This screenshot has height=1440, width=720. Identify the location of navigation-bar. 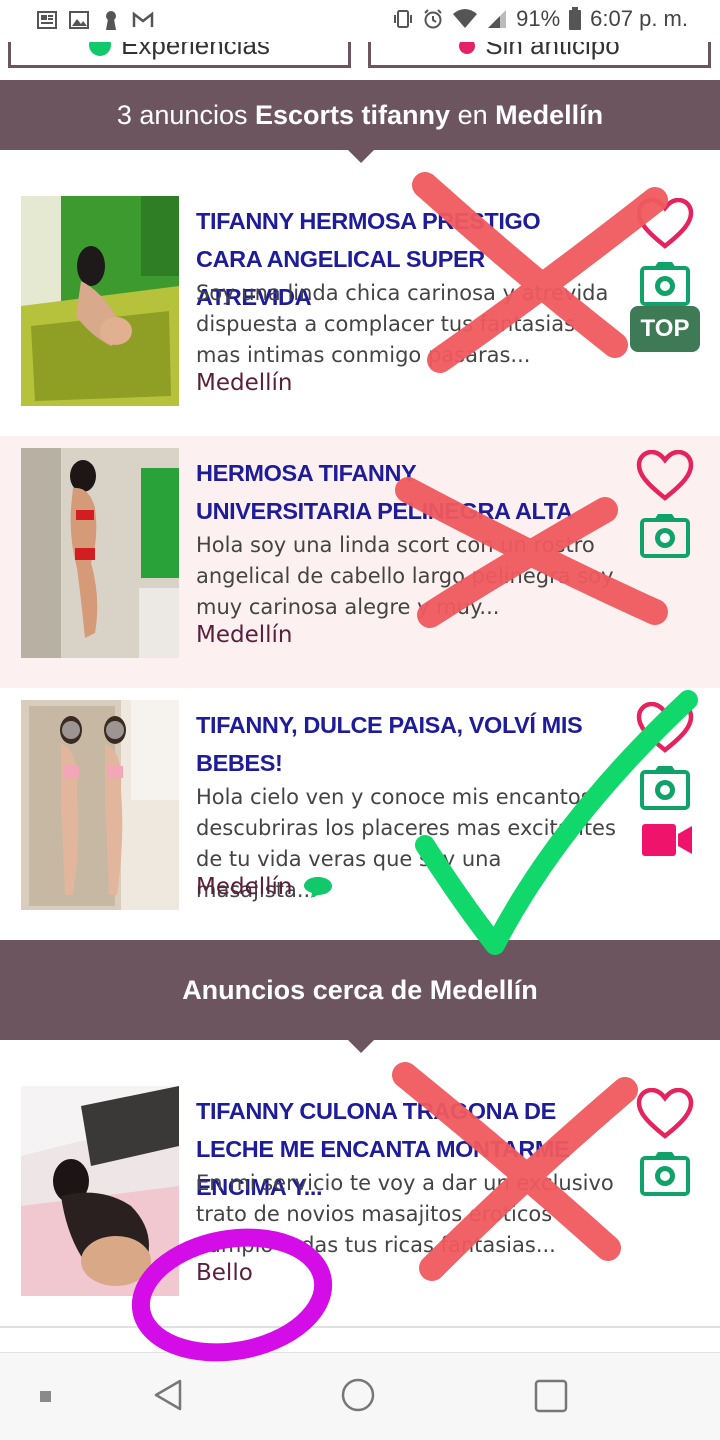
(360, 1396).